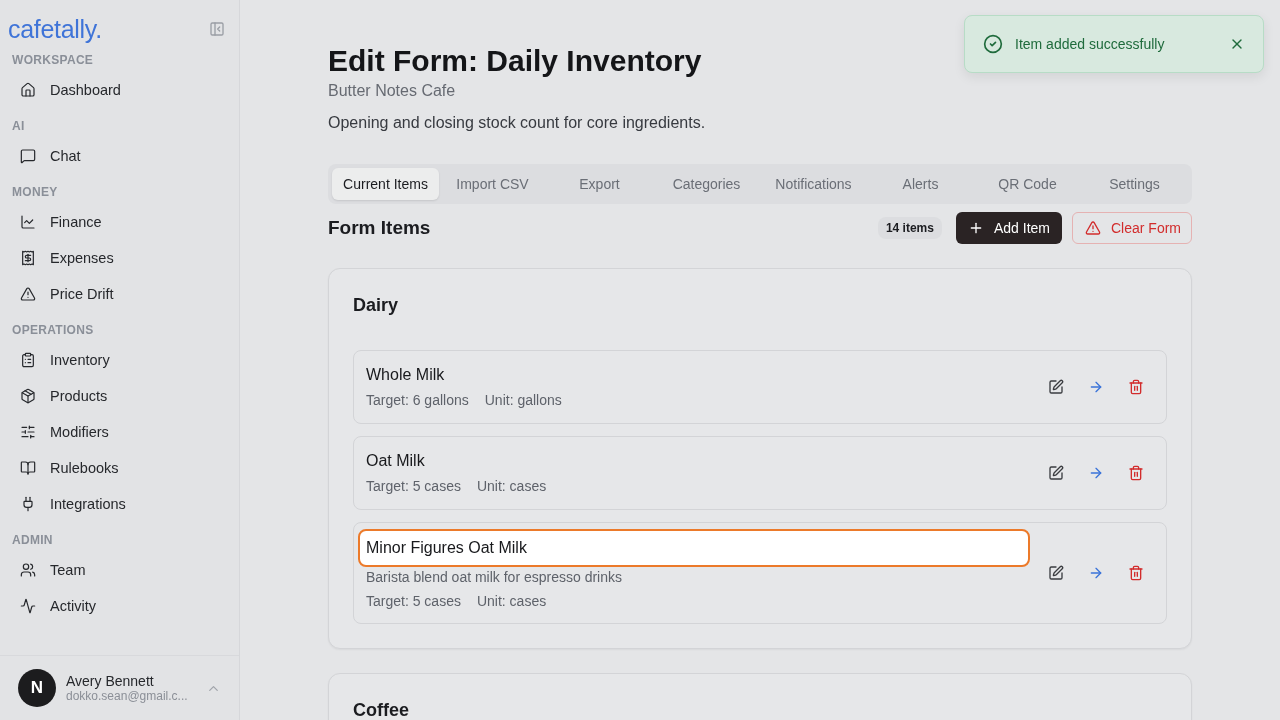 The image size is (1280, 720). I want to click on name-input: Minor Figures Oat Milk, so click(694, 548).